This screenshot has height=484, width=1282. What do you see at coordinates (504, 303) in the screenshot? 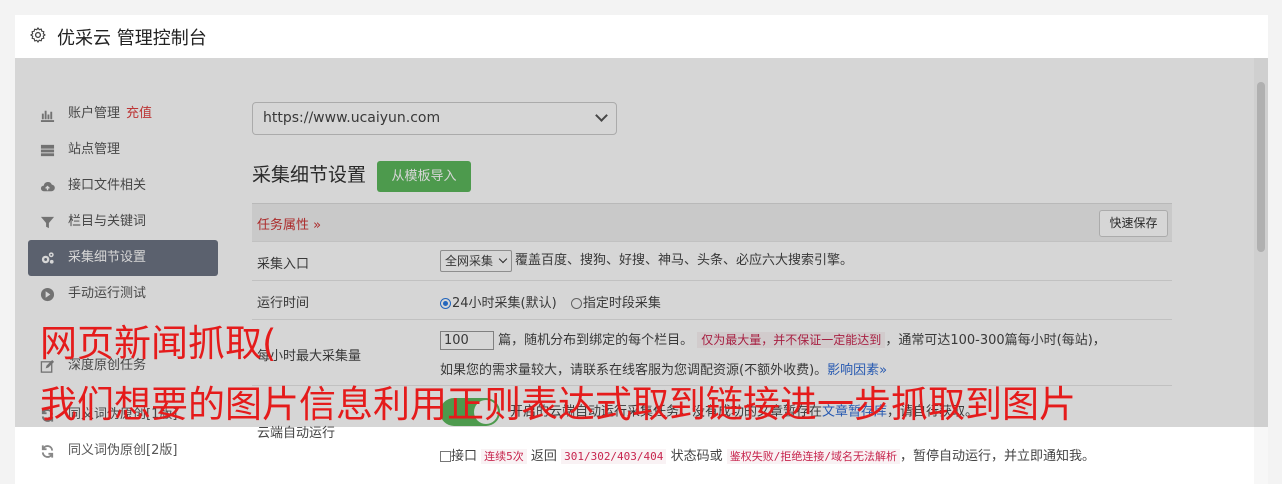
I see `radio-24h-label: 24小时采集(默认)` at bounding box center [504, 303].